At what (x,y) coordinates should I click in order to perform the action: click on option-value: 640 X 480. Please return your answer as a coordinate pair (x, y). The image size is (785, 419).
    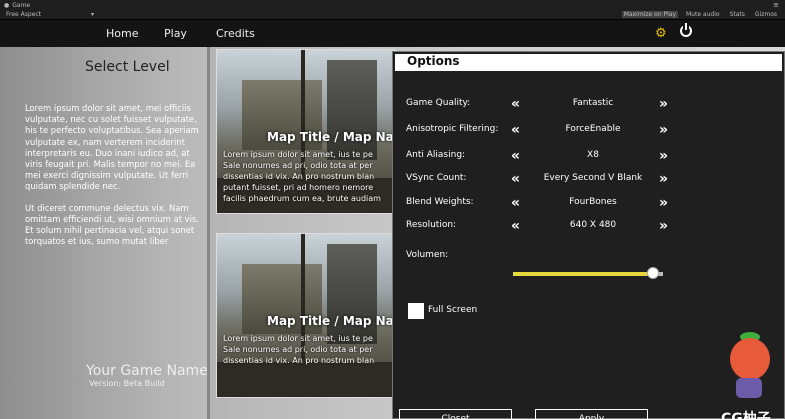
    Looking at the image, I should click on (593, 225).